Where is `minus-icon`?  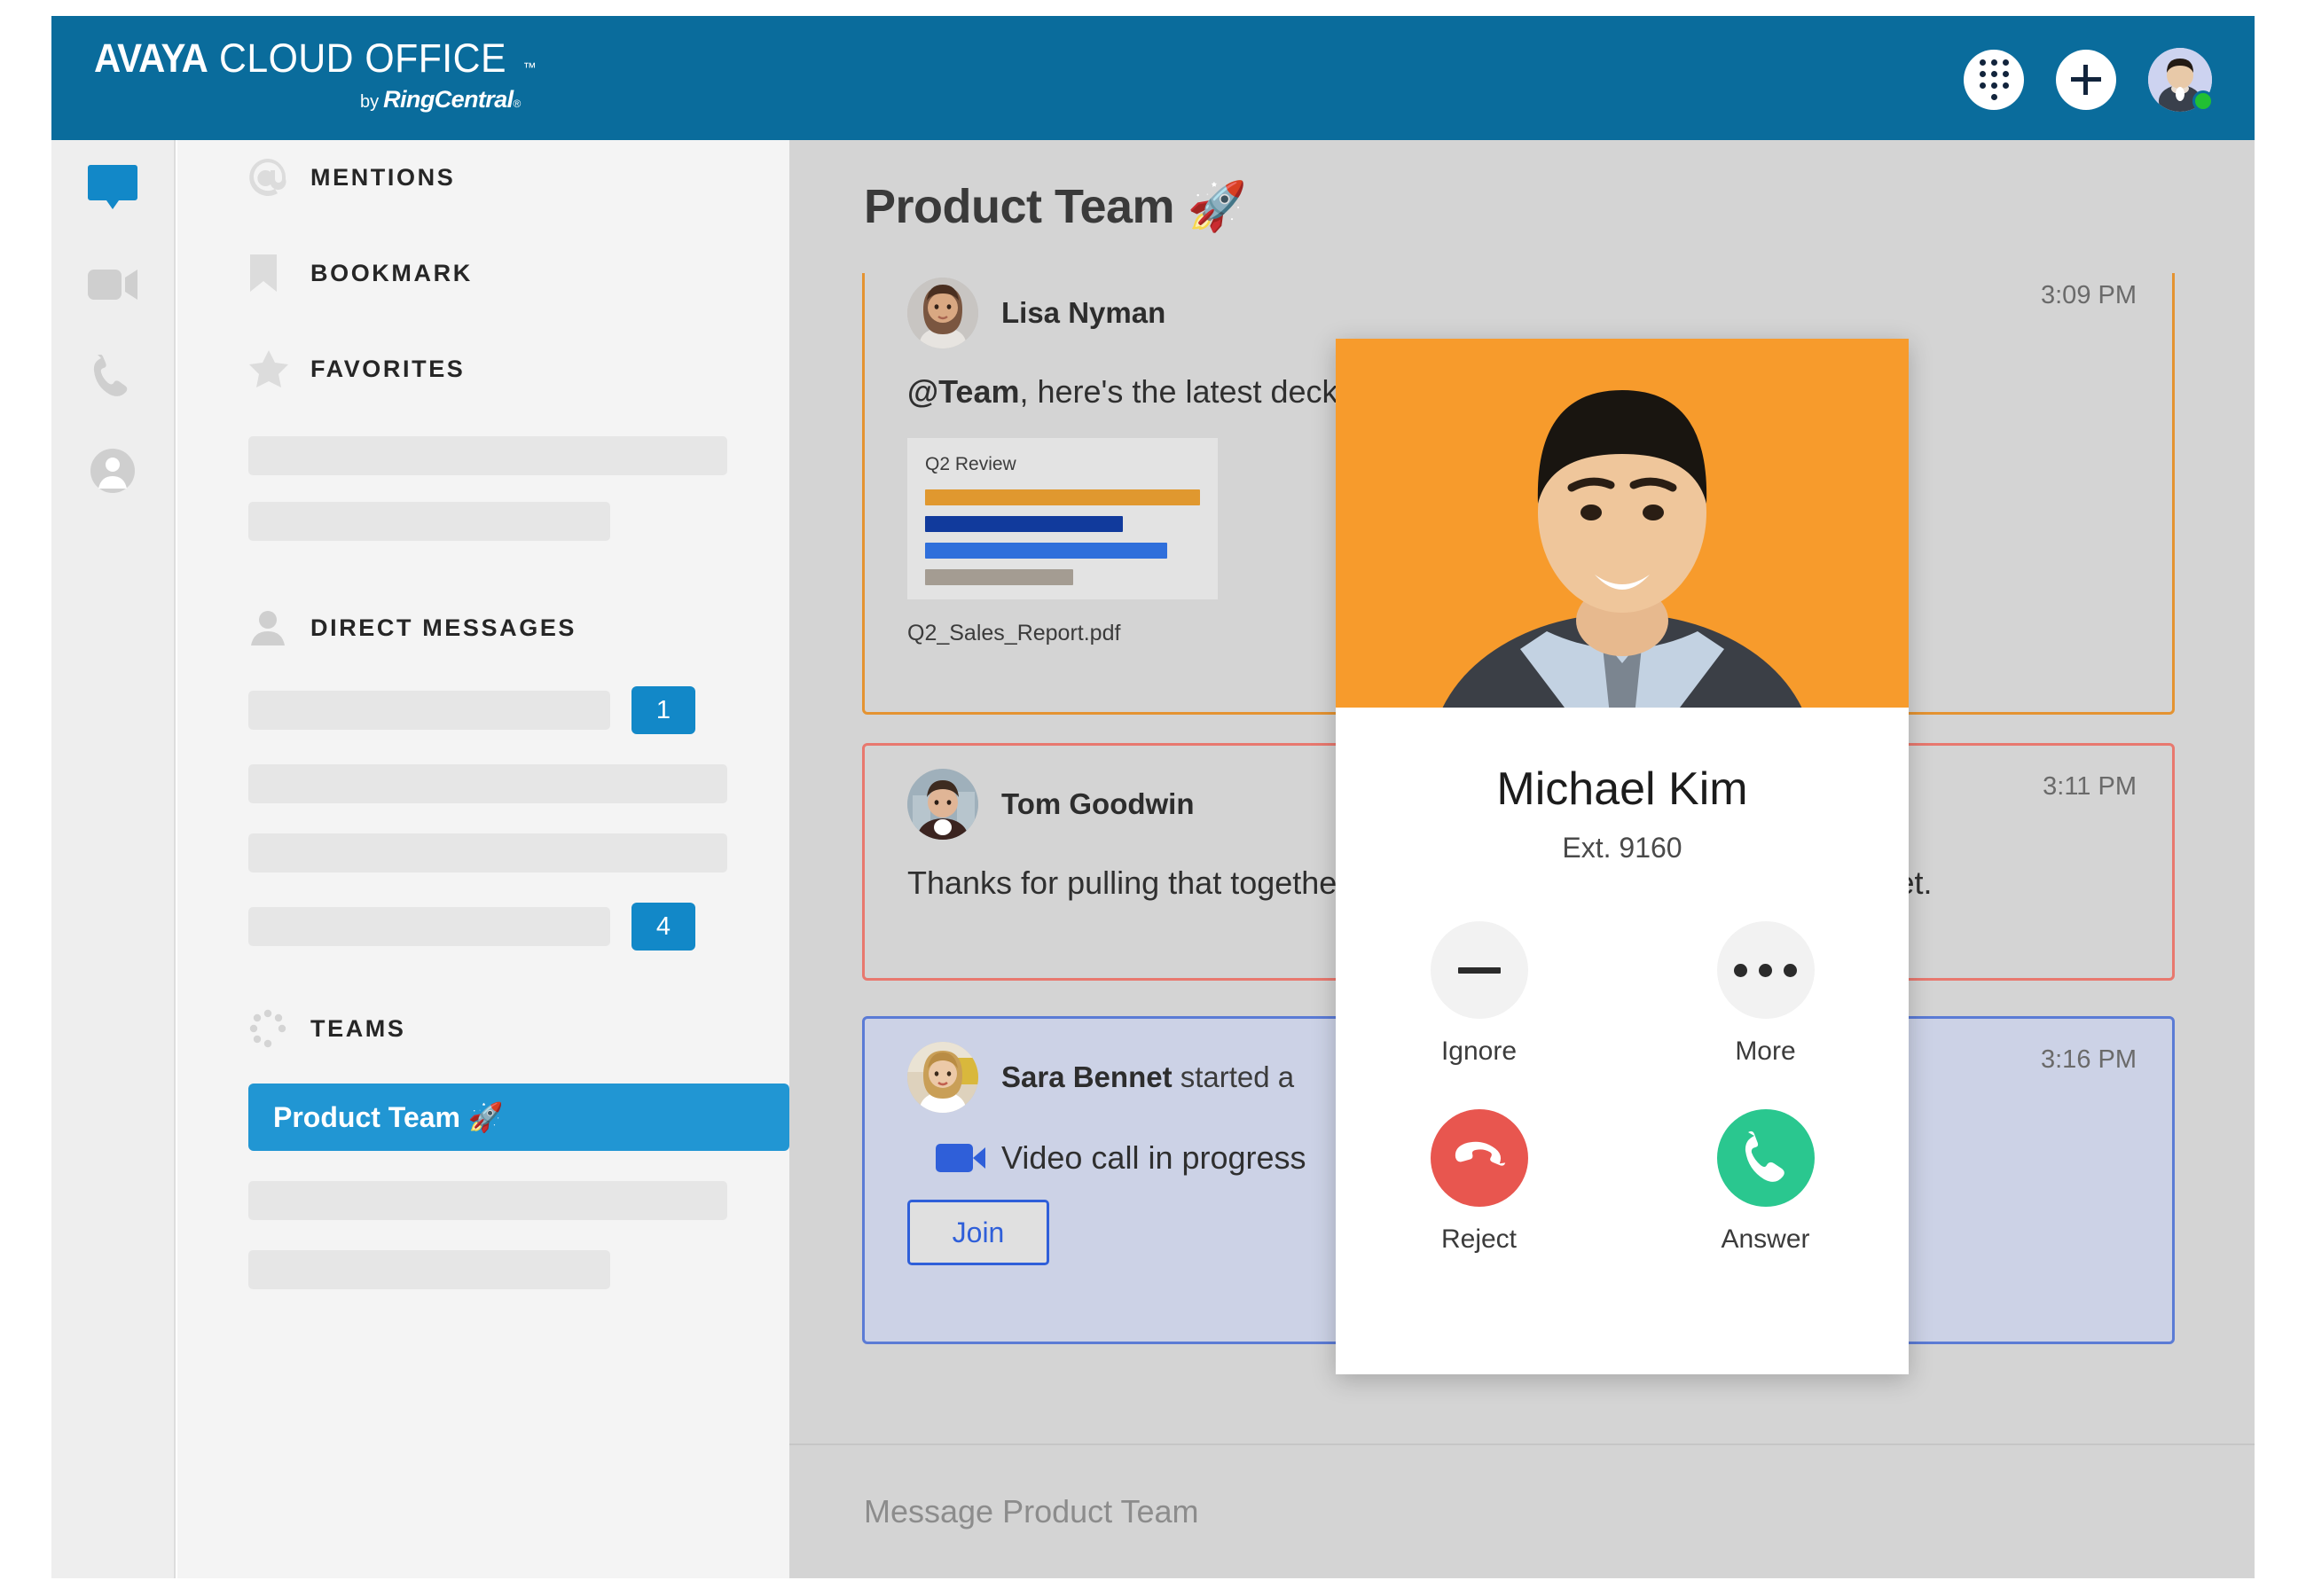
minus-icon is located at coordinates (1479, 970).